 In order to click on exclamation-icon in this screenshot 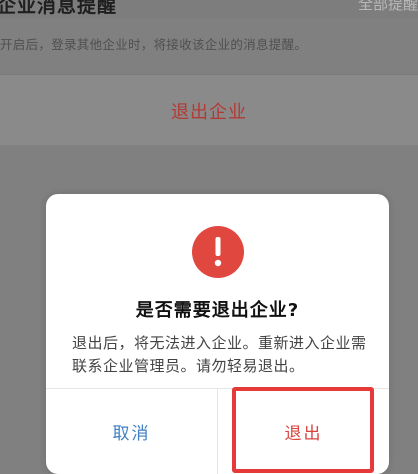, I will do `click(218, 252)`.